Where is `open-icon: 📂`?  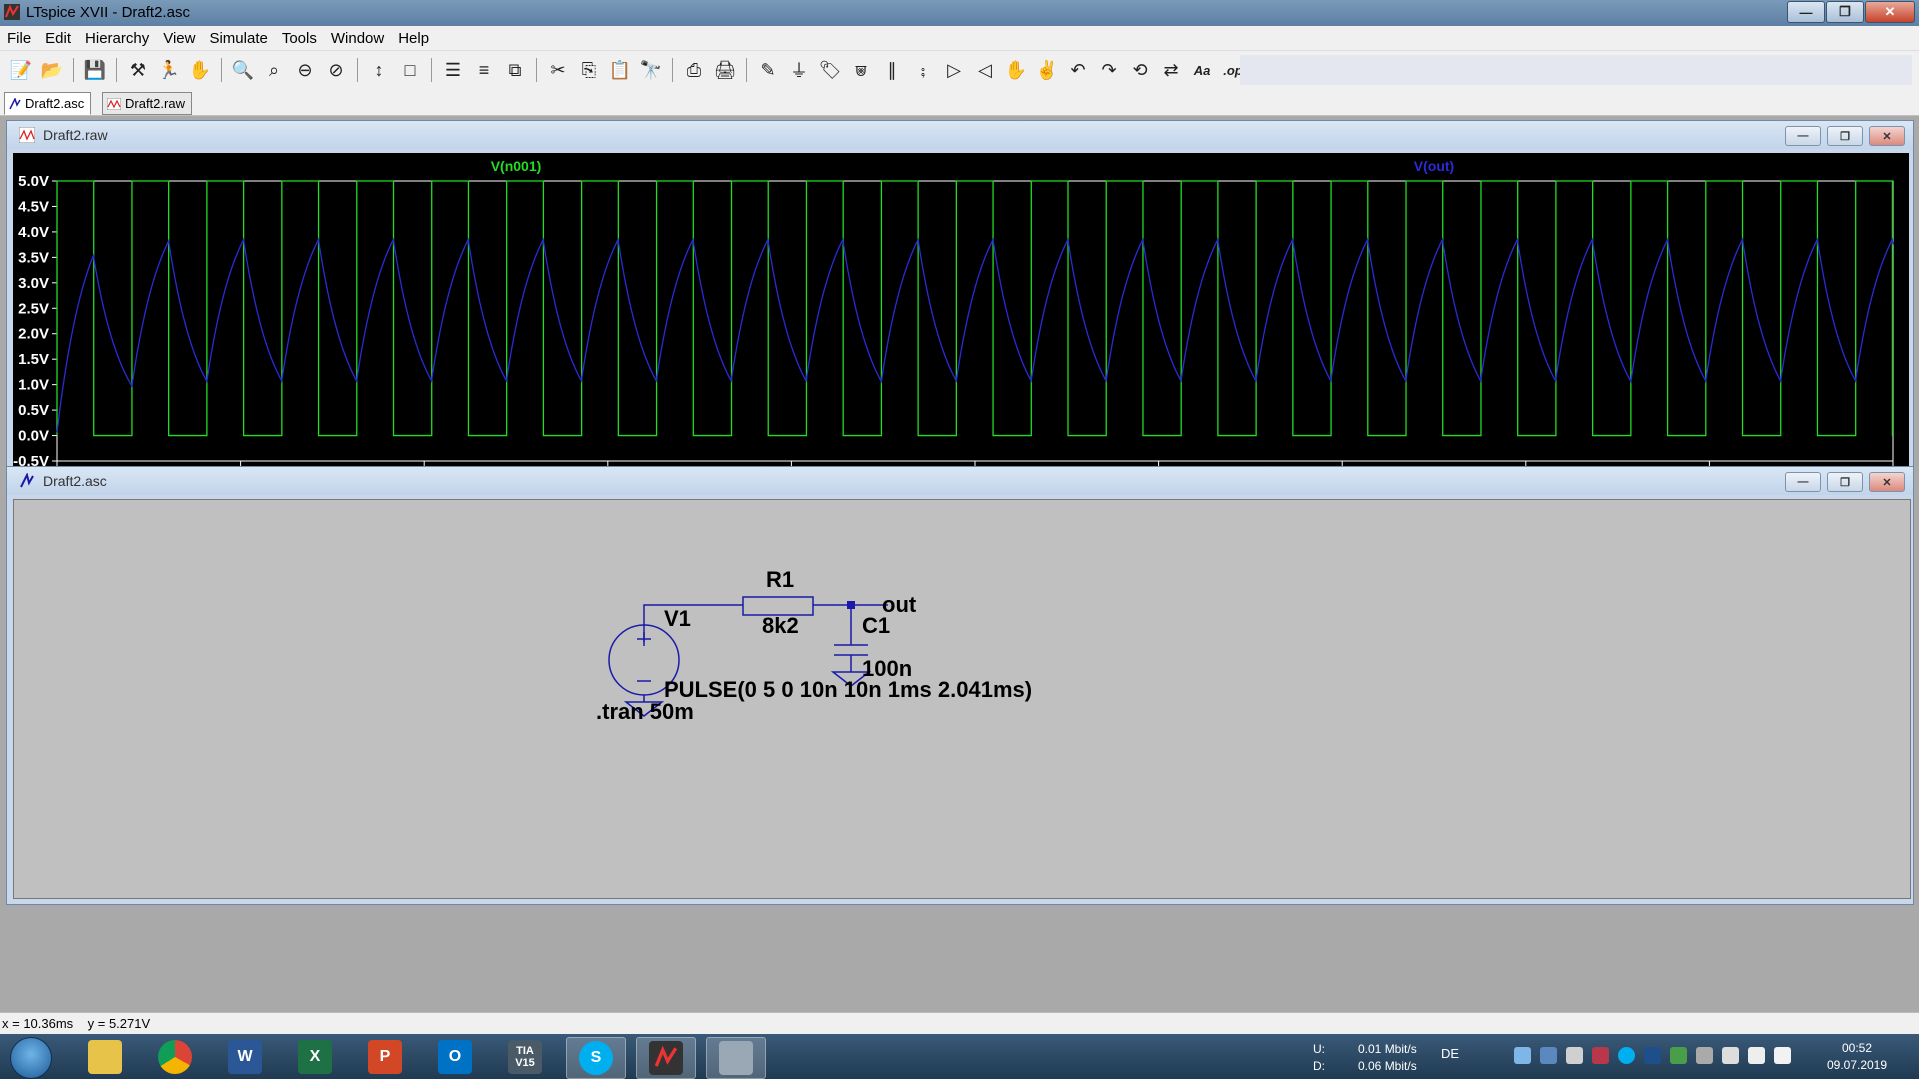 open-icon: 📂 is located at coordinates (52, 69).